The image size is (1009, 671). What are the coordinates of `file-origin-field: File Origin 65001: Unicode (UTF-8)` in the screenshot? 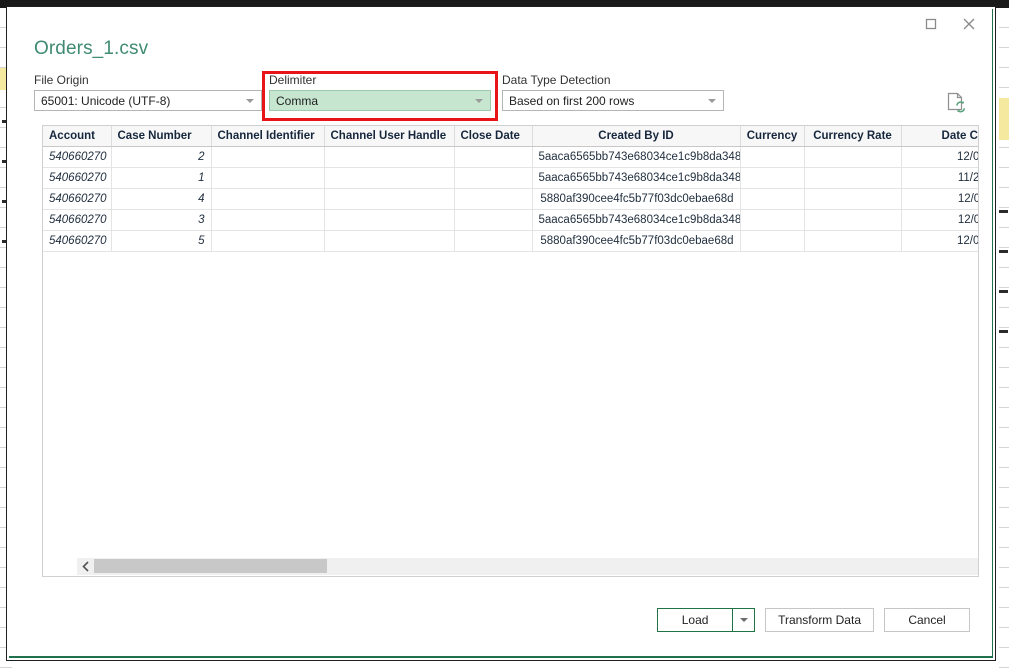 It's located at (148, 92).